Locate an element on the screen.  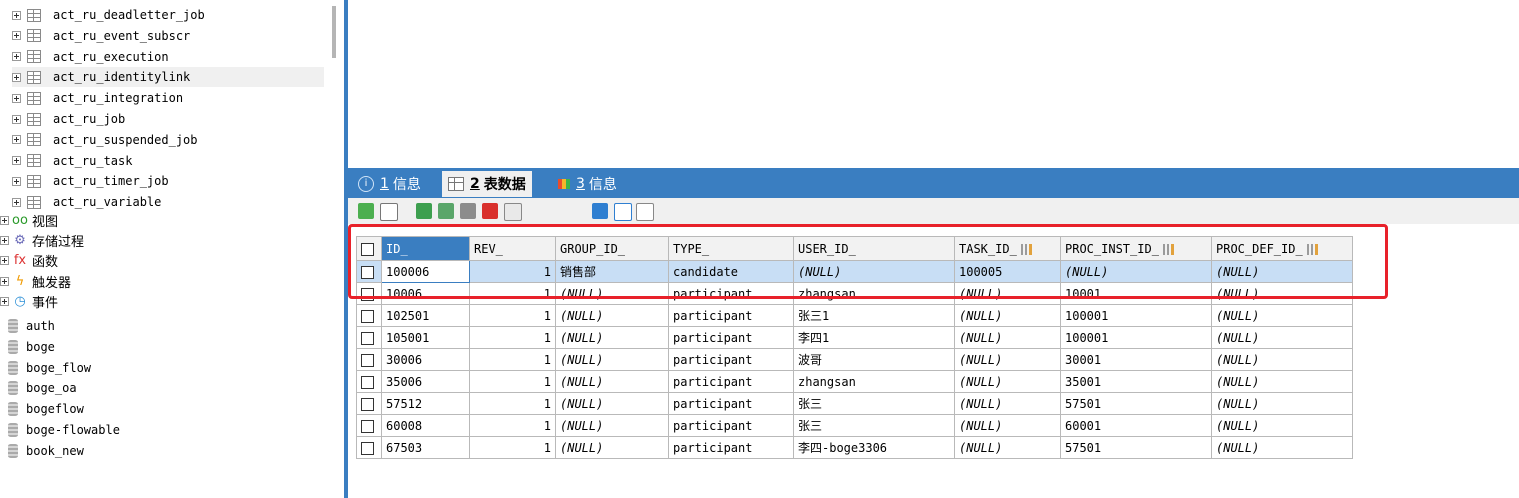
tree-item-table: act_ru_suspended_job is located at coordinates (168, 140).